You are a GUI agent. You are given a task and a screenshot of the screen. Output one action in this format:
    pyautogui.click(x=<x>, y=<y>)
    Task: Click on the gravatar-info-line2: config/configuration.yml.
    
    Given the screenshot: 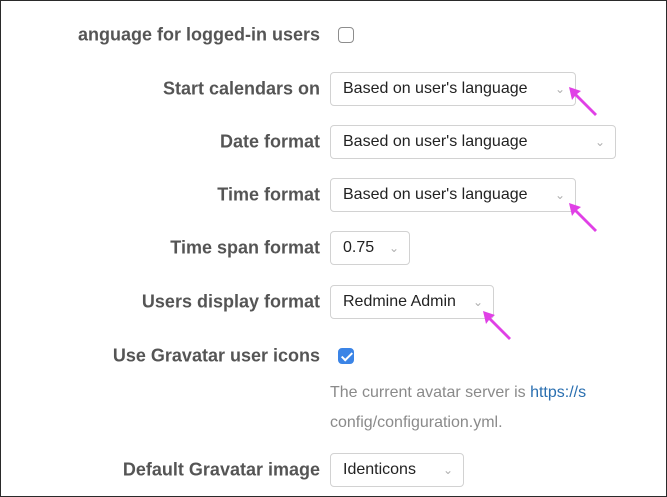 What is the action you would take?
    pyautogui.click(x=416, y=422)
    